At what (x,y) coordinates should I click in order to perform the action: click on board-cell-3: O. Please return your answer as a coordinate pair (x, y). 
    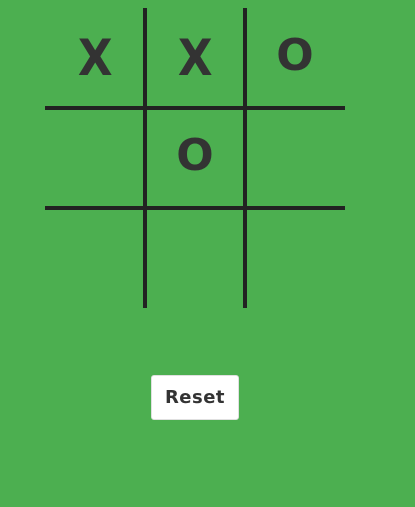
    Looking at the image, I should click on (295, 58).